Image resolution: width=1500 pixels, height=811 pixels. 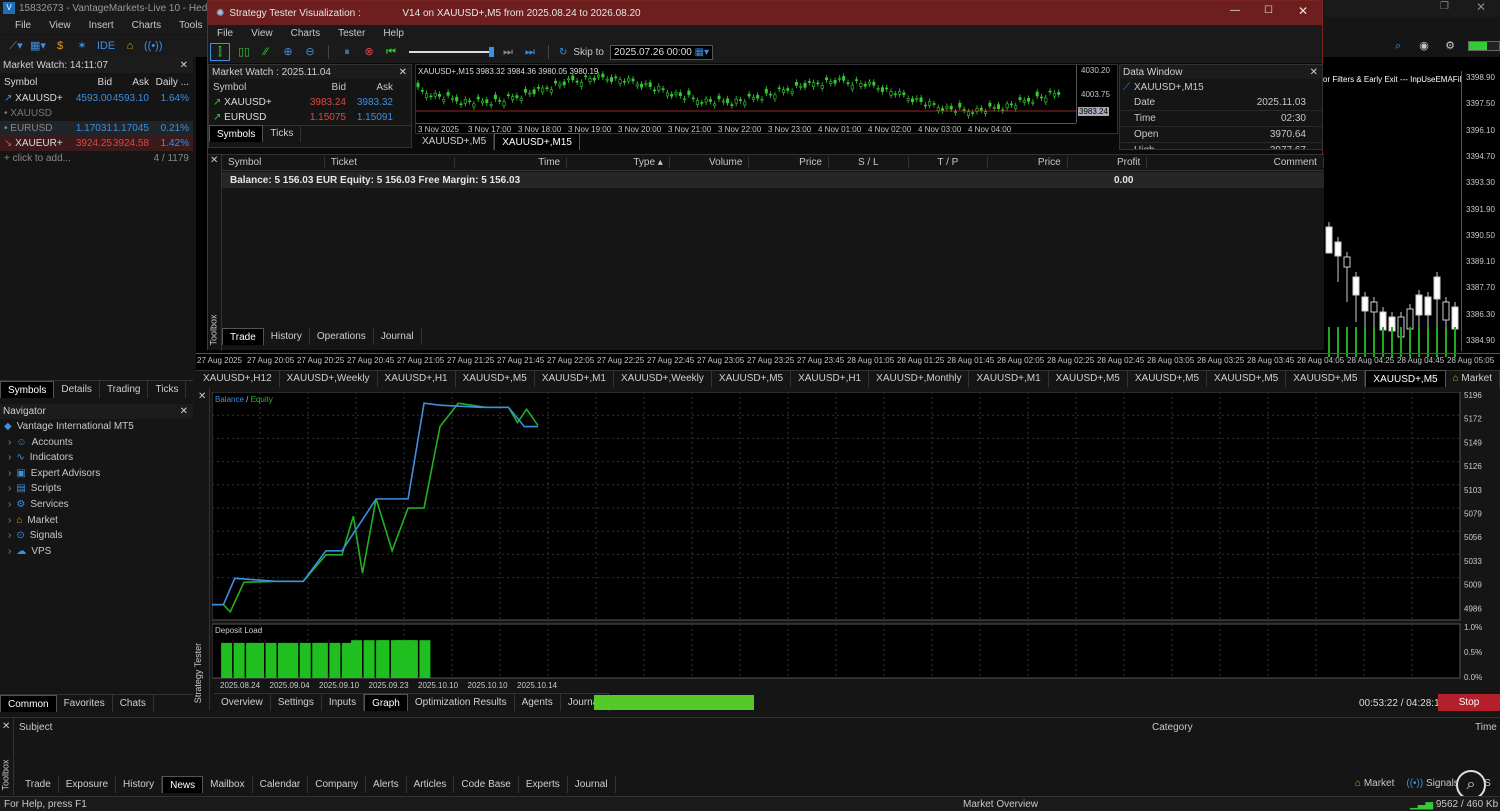 What do you see at coordinates (35, 727) in the screenshot?
I see `col-subject: Subject` at bounding box center [35, 727].